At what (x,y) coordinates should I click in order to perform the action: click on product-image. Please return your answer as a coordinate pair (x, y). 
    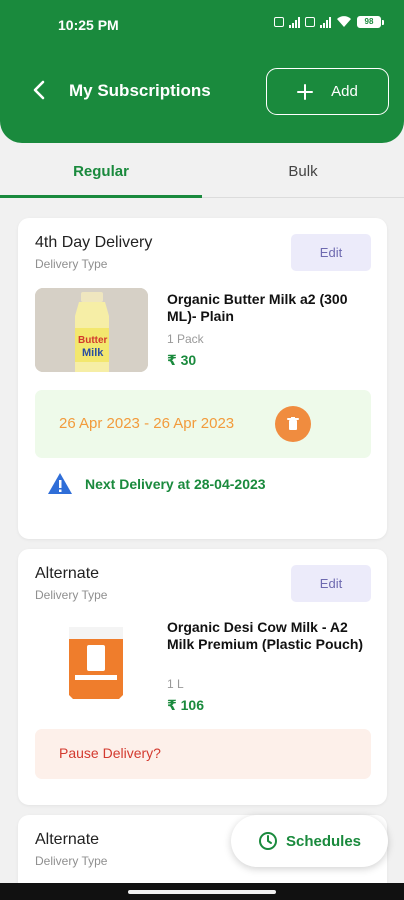
    Looking at the image, I should click on (91, 661).